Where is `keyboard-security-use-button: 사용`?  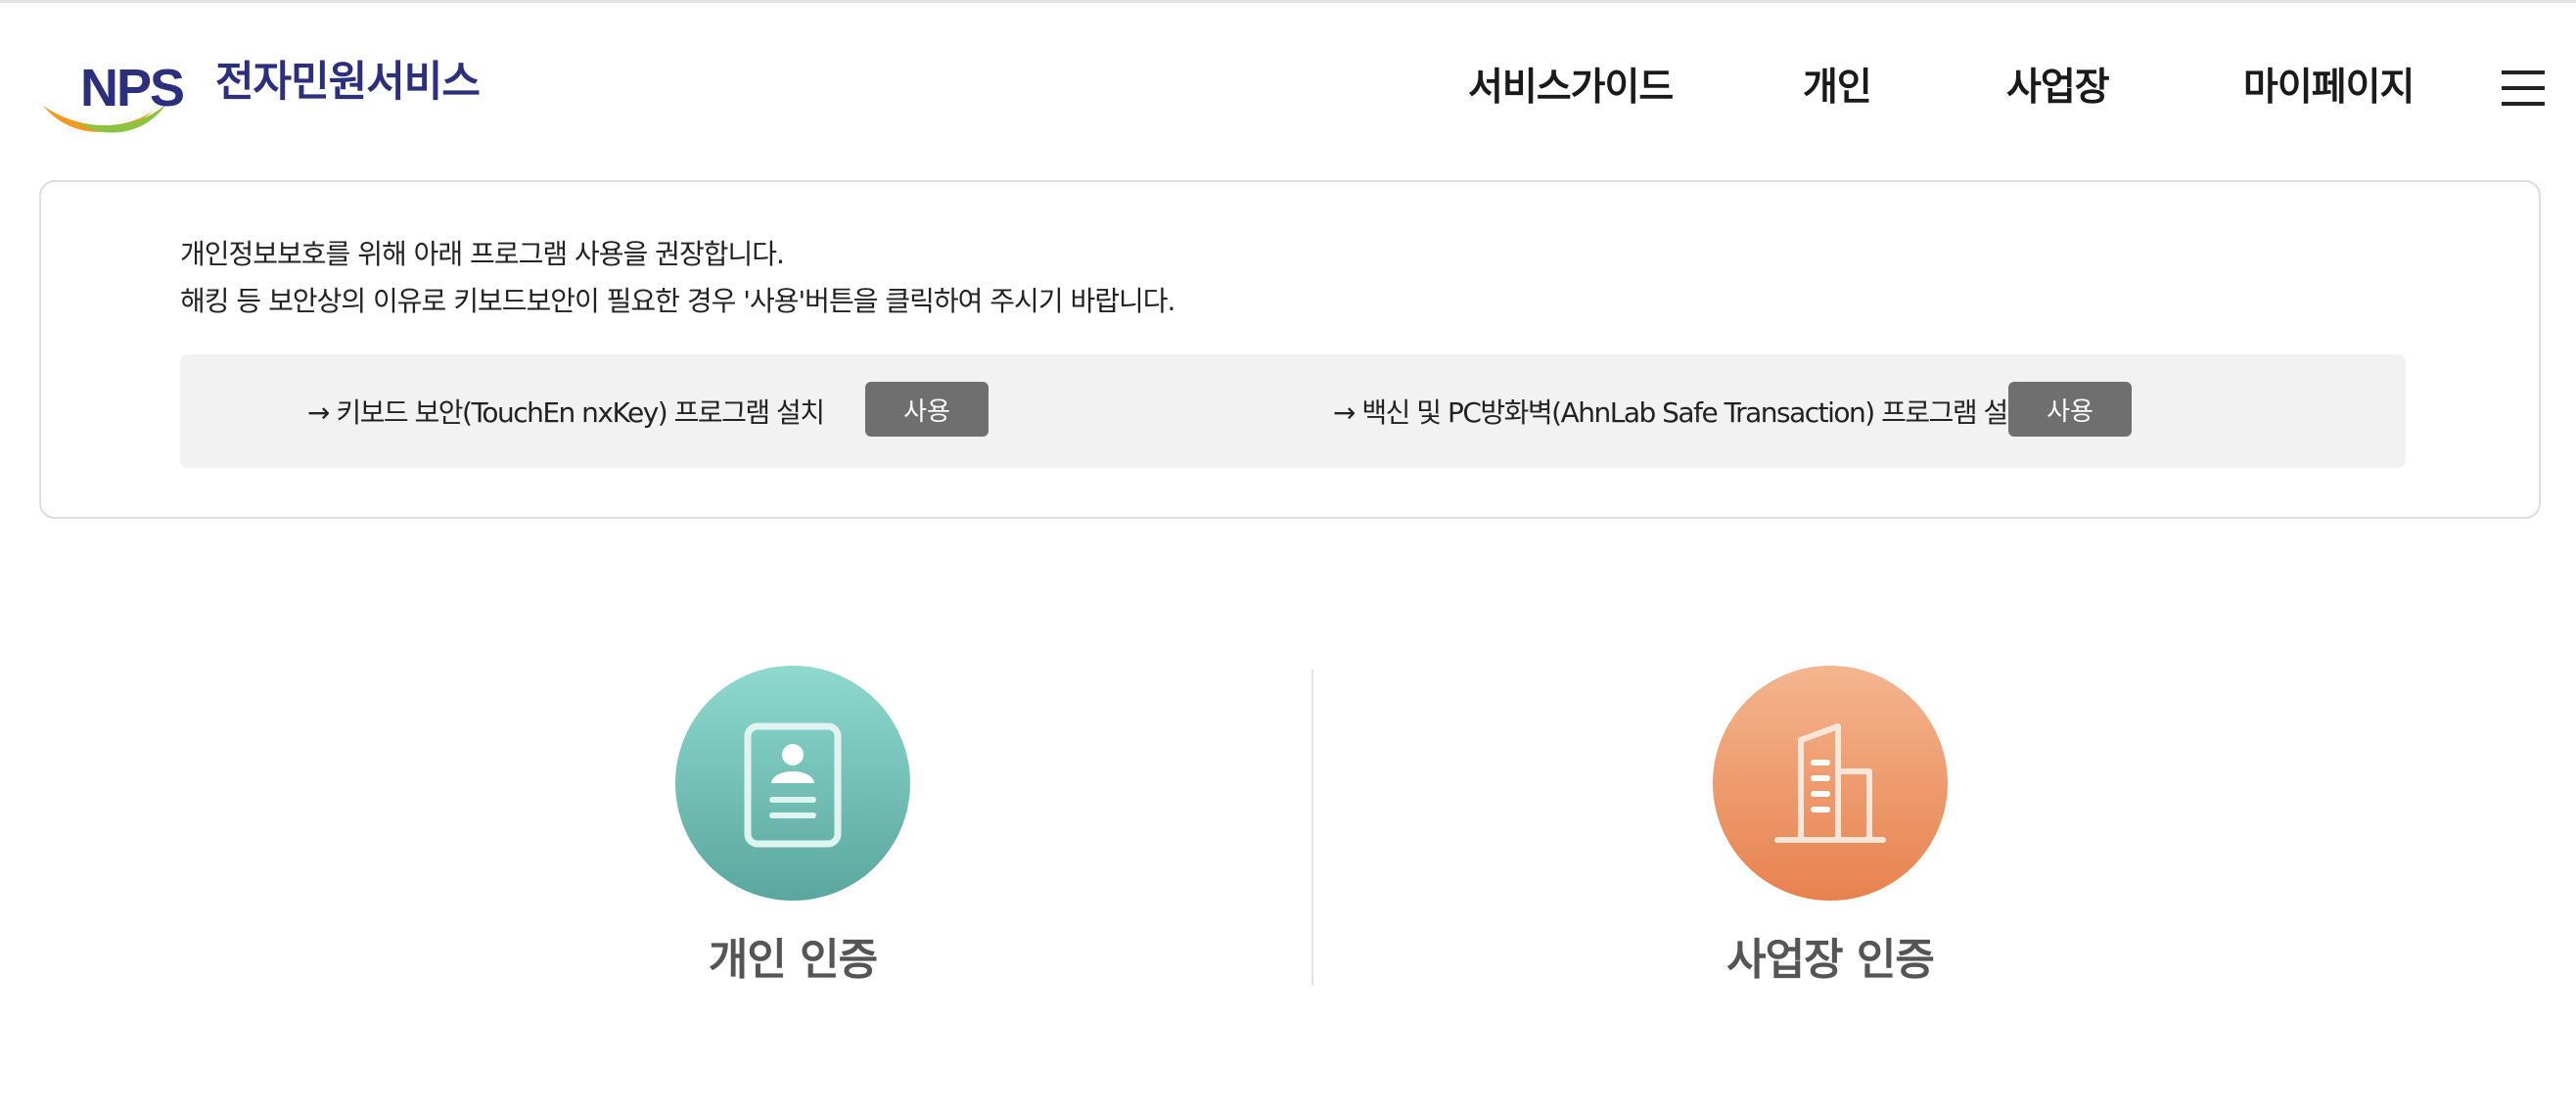 keyboard-security-use-button: 사용 is located at coordinates (927, 410).